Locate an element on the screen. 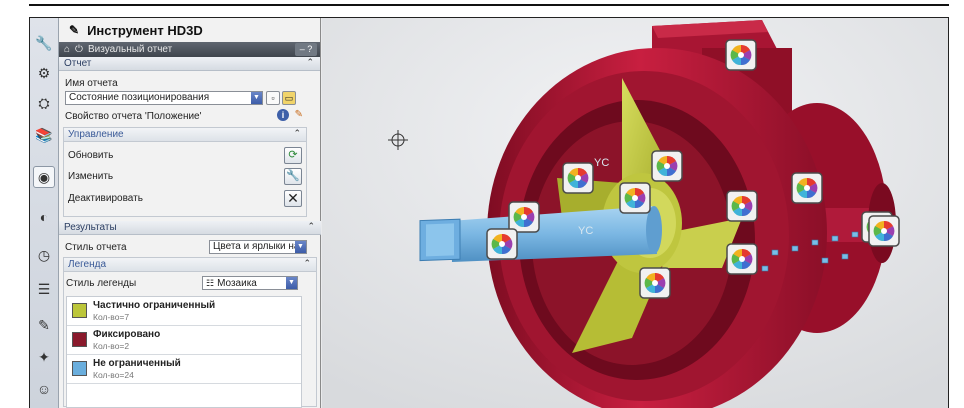 This screenshot has width=964, height=408. property-label: Свойство отчета 'Положение' is located at coordinates (133, 116).